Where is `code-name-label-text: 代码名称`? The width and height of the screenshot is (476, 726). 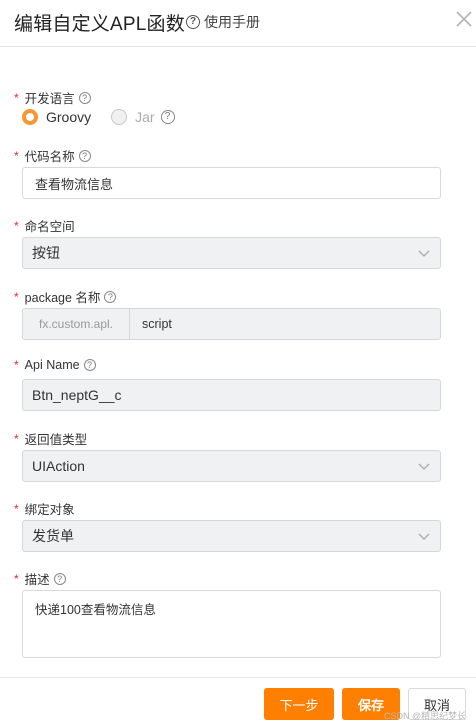 code-name-label-text: 代码名称 is located at coordinates (49, 157).